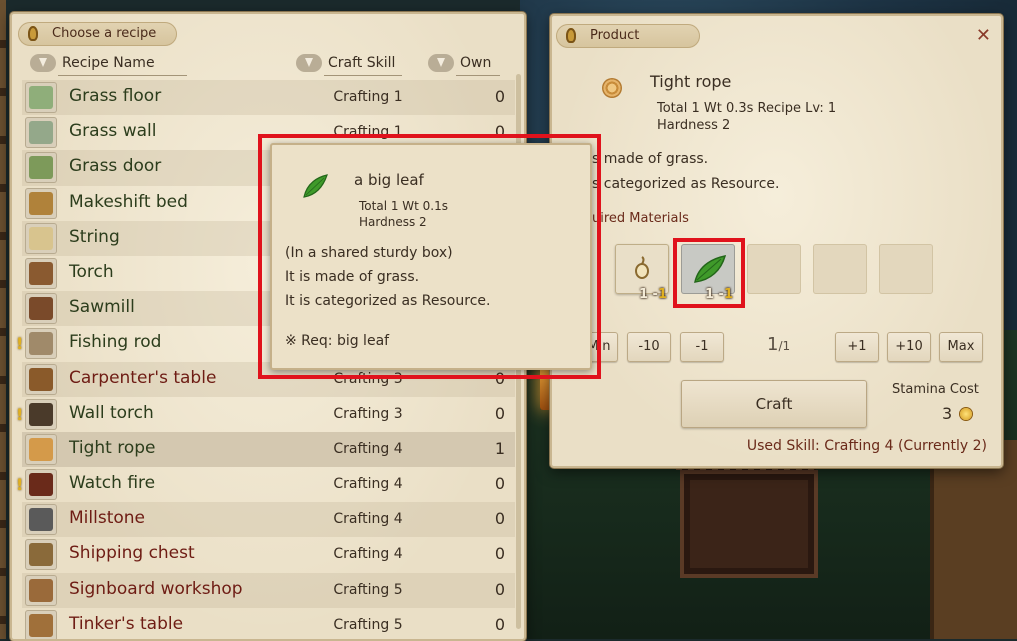 Image resolution: width=1017 pixels, height=641 pixels. Describe the element at coordinates (268, 520) in the screenshot. I see `recipe-row: Millstone Crafting 4 0` at that location.